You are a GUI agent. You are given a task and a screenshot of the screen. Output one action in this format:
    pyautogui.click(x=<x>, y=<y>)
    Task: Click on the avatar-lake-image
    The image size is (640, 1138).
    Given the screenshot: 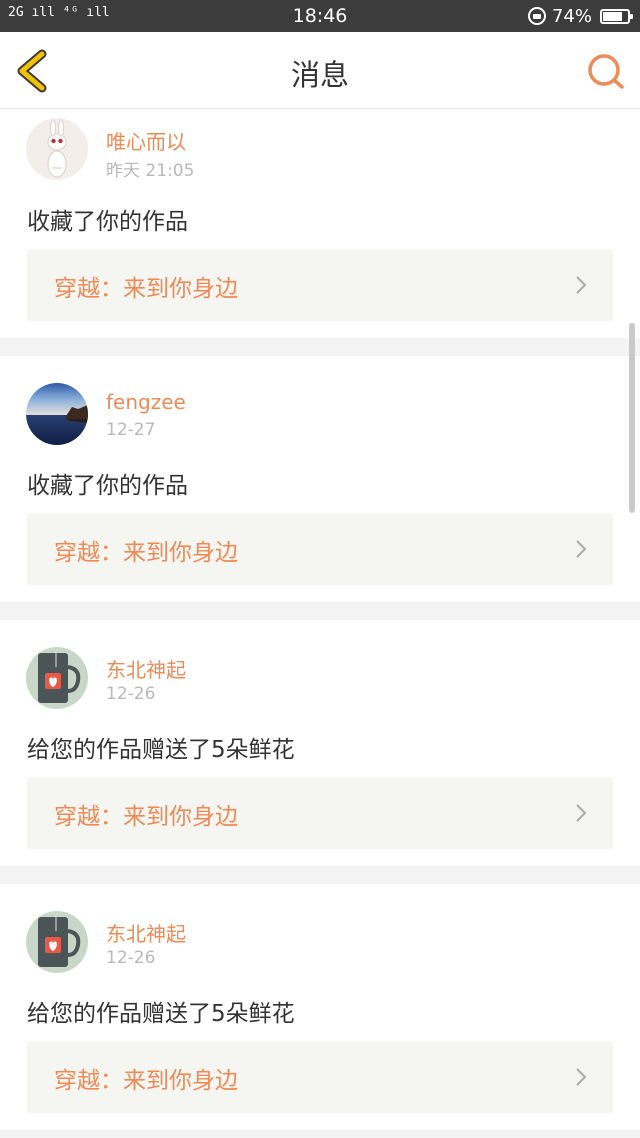 What is the action you would take?
    pyautogui.click(x=57, y=414)
    